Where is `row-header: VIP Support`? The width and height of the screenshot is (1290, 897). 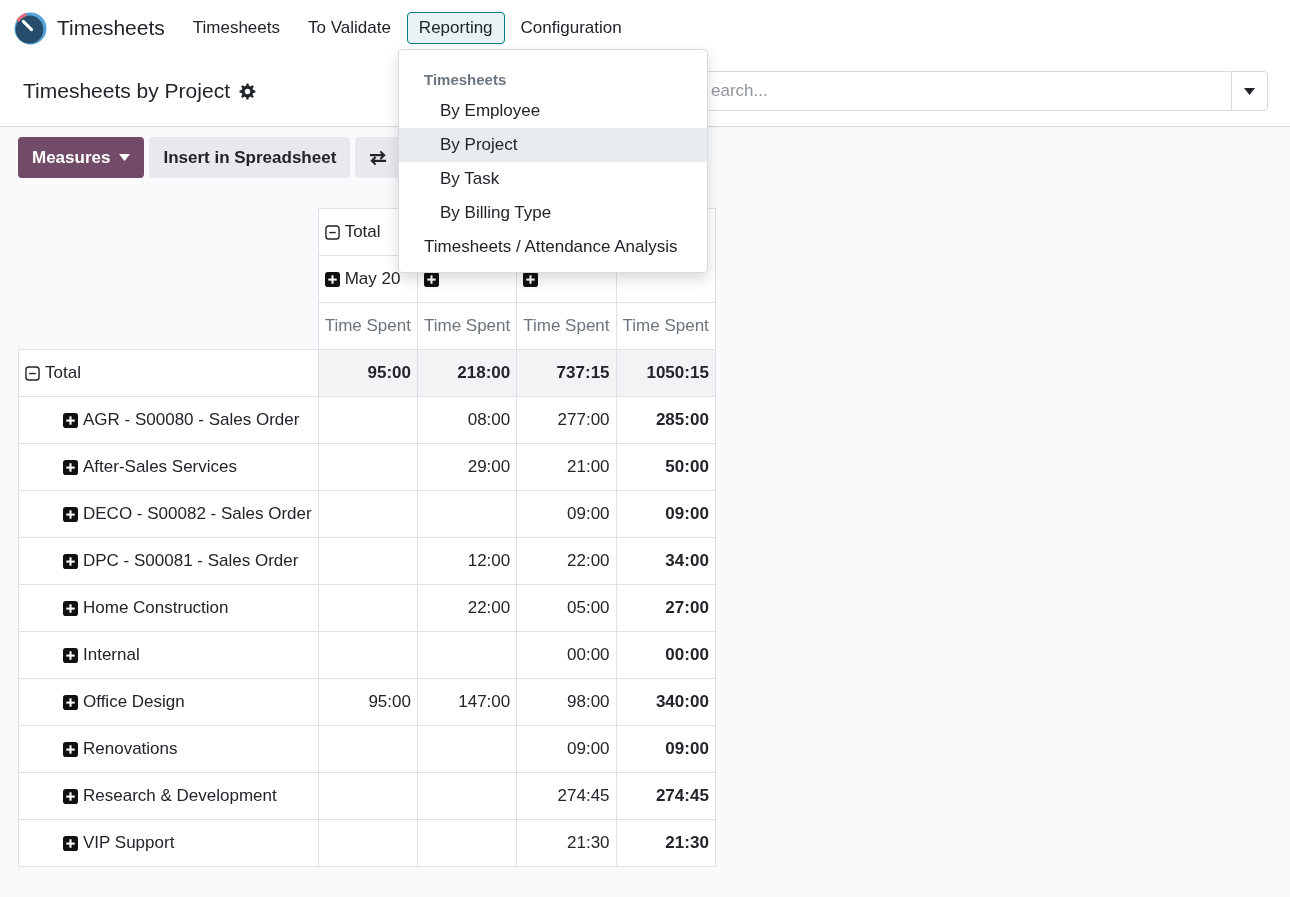
row-header: VIP Support is located at coordinates (168, 843).